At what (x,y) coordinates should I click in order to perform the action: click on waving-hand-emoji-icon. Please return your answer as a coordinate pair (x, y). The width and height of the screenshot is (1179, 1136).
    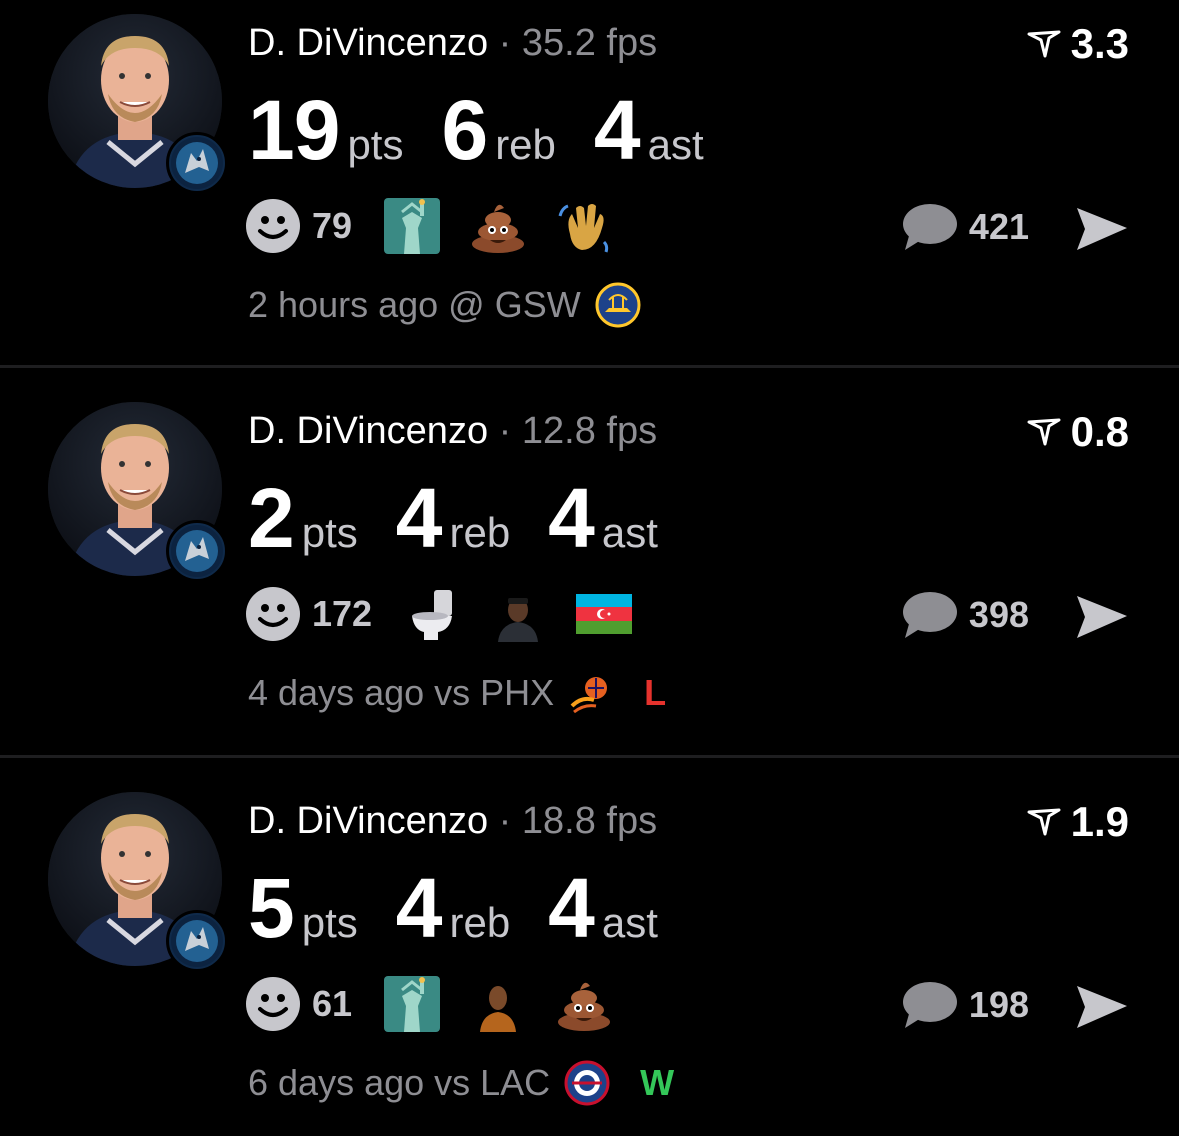
    Looking at the image, I should click on (584, 226).